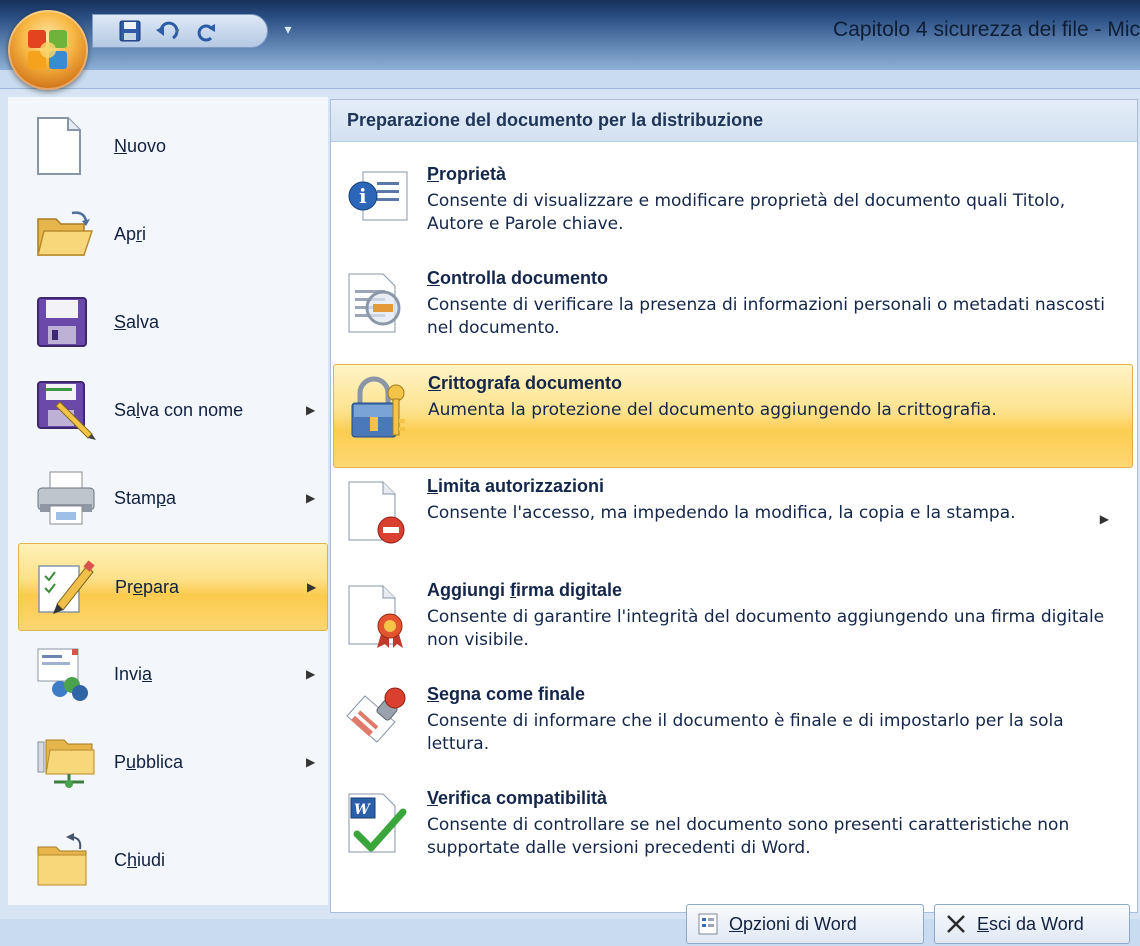  What do you see at coordinates (376, 512) in the screenshot?
I see `restrict-permission-icon` at bounding box center [376, 512].